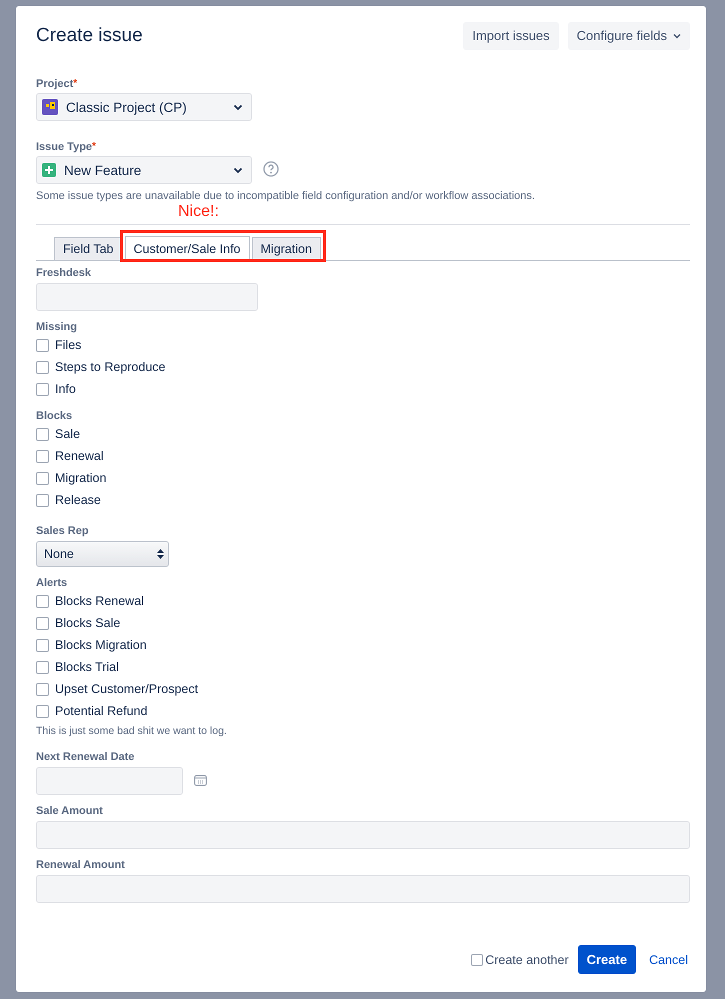 The height and width of the screenshot is (999, 725). I want to click on up-down-arrows-icon, so click(160, 554).